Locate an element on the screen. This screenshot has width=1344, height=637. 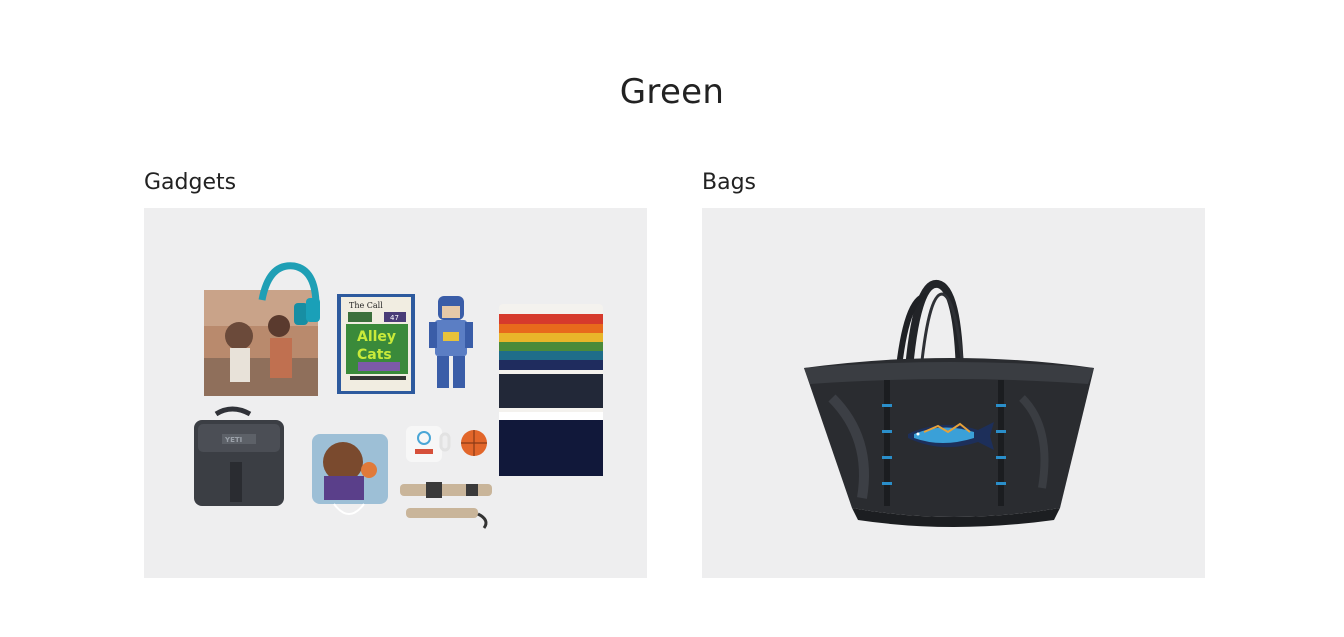
svg-text: Alley is located at coordinates (376, 337).